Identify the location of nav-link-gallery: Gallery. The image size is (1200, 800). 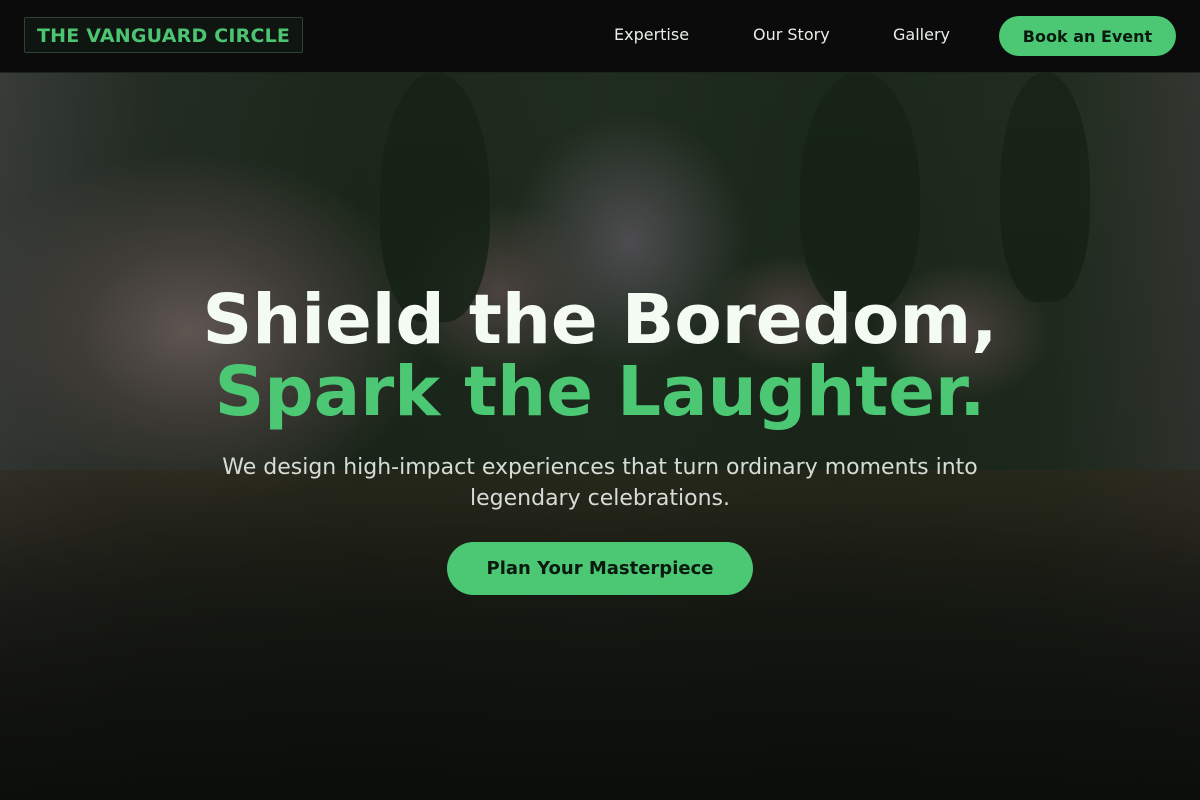
(921, 35).